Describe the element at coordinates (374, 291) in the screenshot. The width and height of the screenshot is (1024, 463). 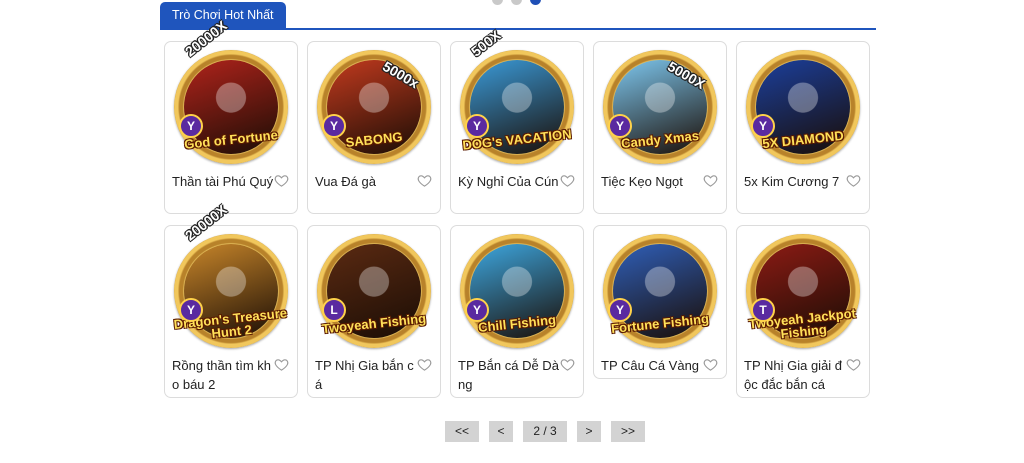
I see `game-thumbnail: Twoyeah Fishing L` at that location.